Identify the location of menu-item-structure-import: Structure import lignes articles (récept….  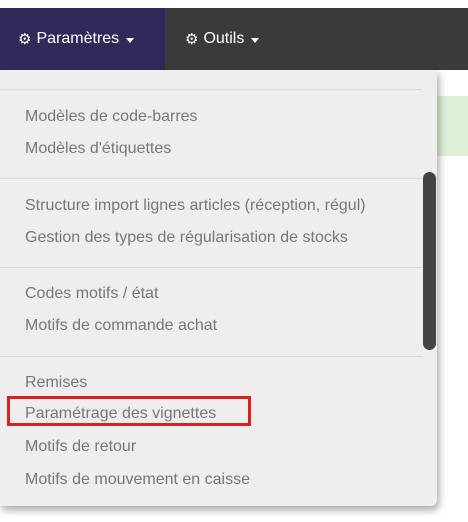
(195, 206).